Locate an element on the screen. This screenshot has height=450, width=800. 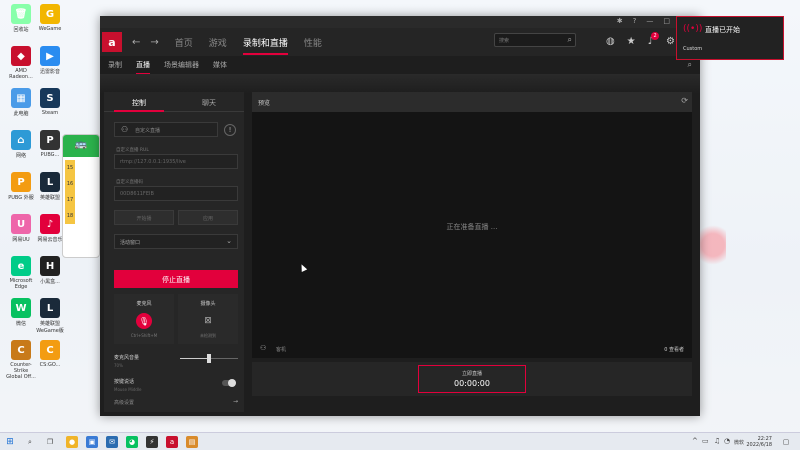
desktop-shortcut-label: 网易云音乐 is located at coordinates (50, 240).